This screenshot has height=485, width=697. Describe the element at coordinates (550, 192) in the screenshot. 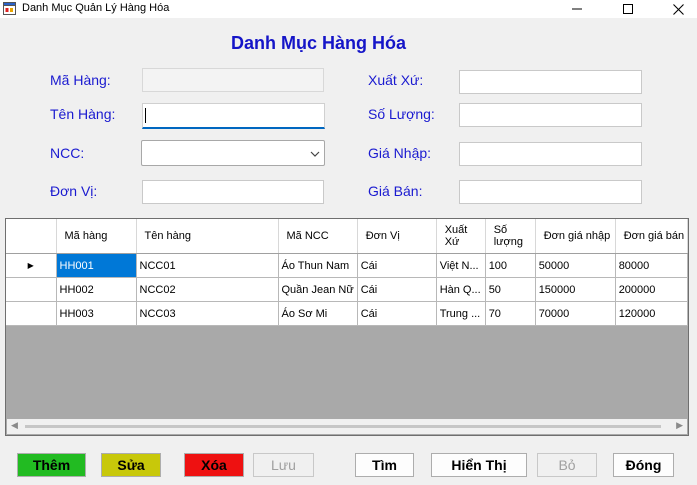

I see `gia-ban-input` at that location.